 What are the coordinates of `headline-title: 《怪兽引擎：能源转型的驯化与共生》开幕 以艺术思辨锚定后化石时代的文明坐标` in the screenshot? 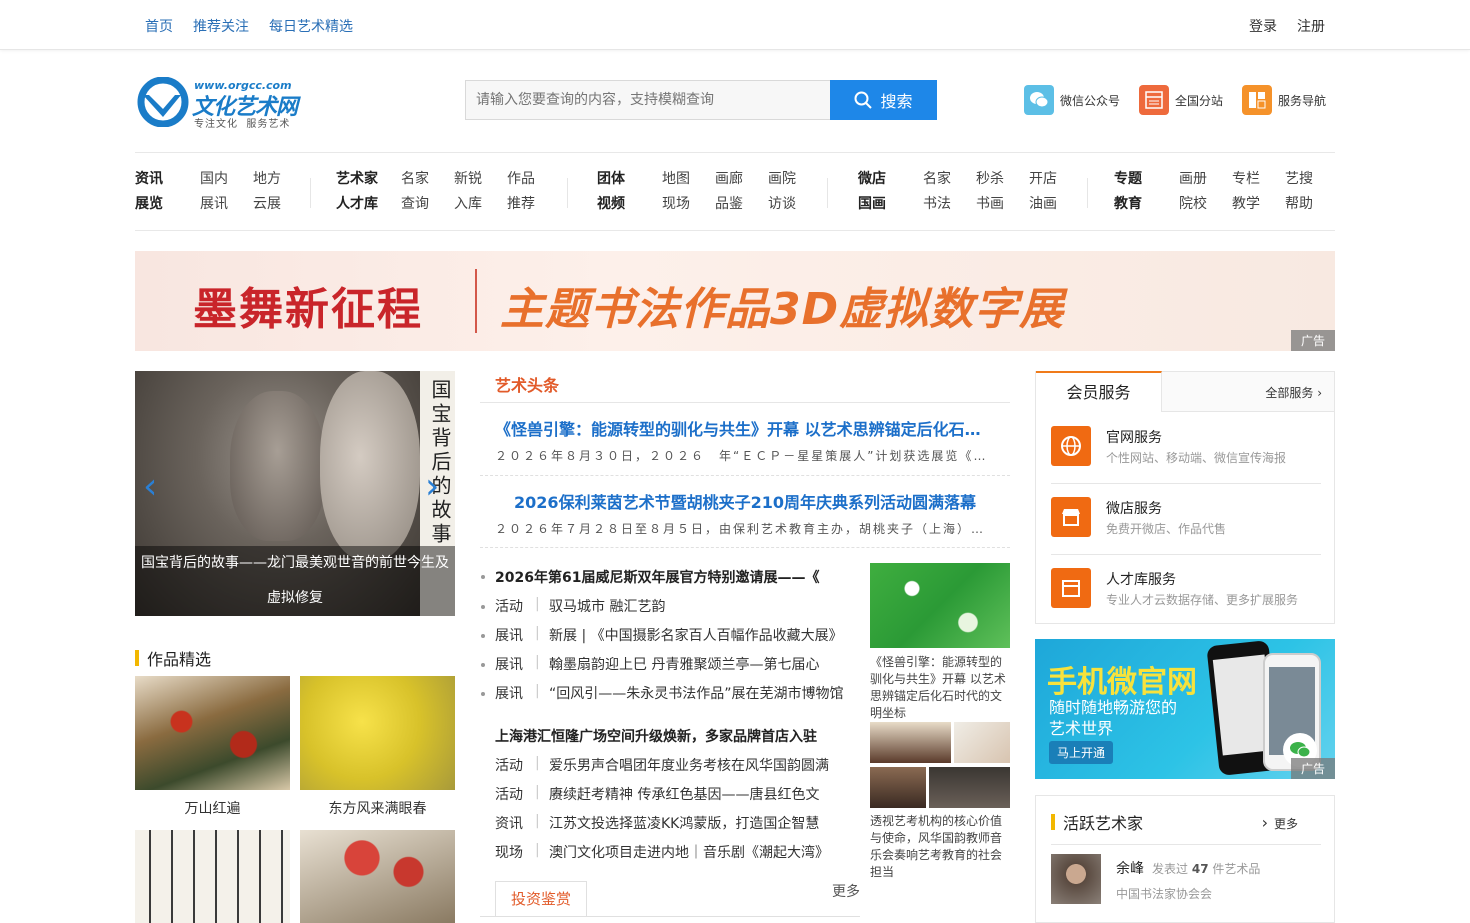 It's located at (745, 428).